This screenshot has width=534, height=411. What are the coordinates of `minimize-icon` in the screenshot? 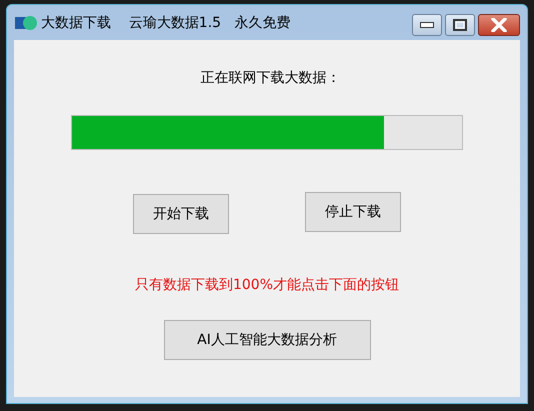 It's located at (427, 25).